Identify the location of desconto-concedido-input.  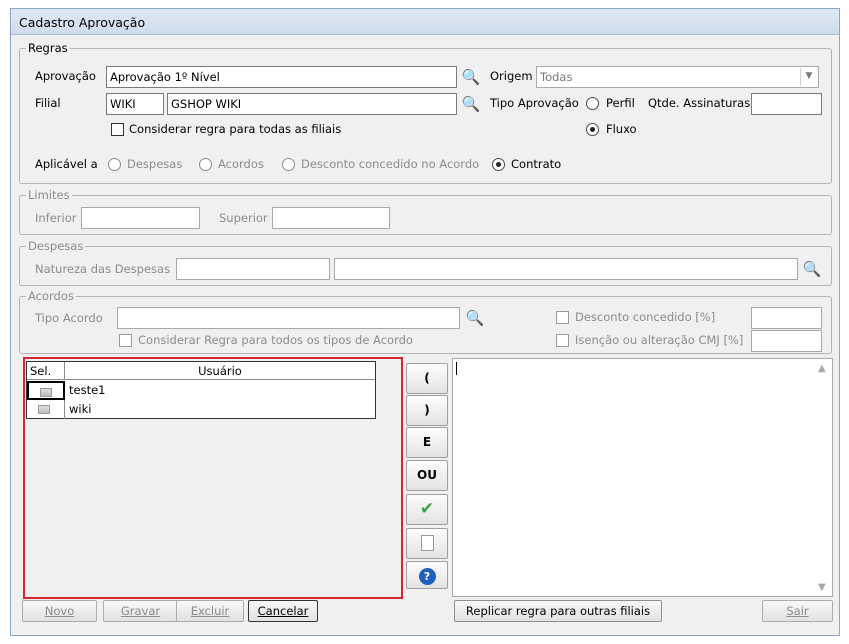
(786, 318).